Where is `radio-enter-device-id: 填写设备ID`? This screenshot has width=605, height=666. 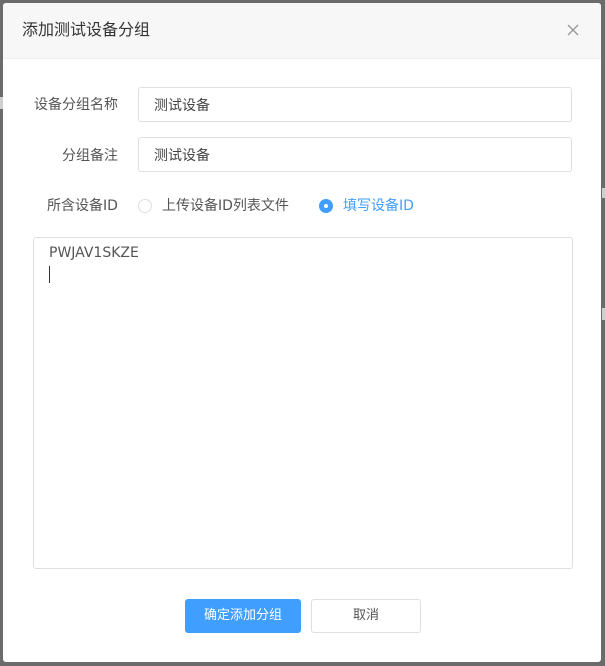
radio-enter-device-id: 填写设备ID is located at coordinates (366, 206).